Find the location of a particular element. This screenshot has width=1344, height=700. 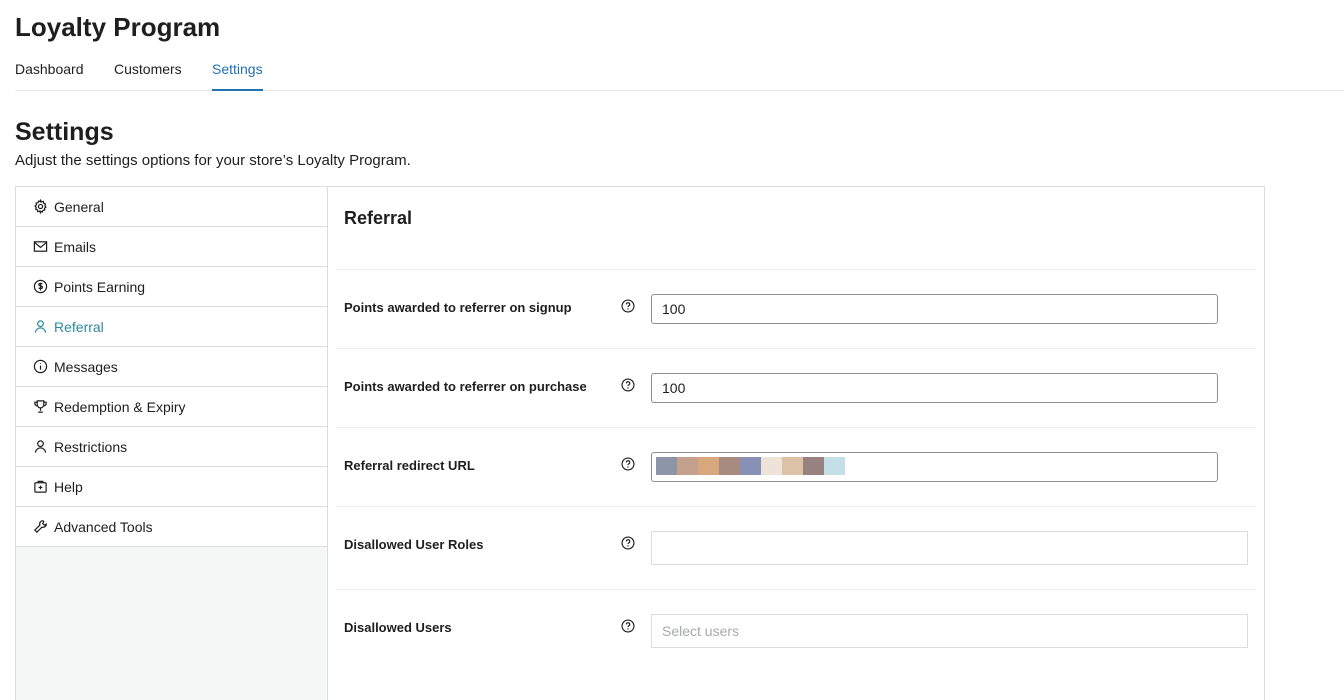

sidebar-item-general: General is located at coordinates (171, 207).